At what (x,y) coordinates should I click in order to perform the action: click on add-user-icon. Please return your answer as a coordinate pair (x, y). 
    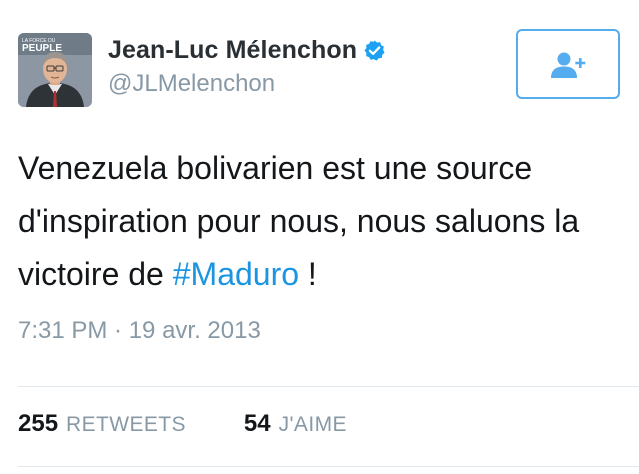
    Looking at the image, I should click on (568, 65).